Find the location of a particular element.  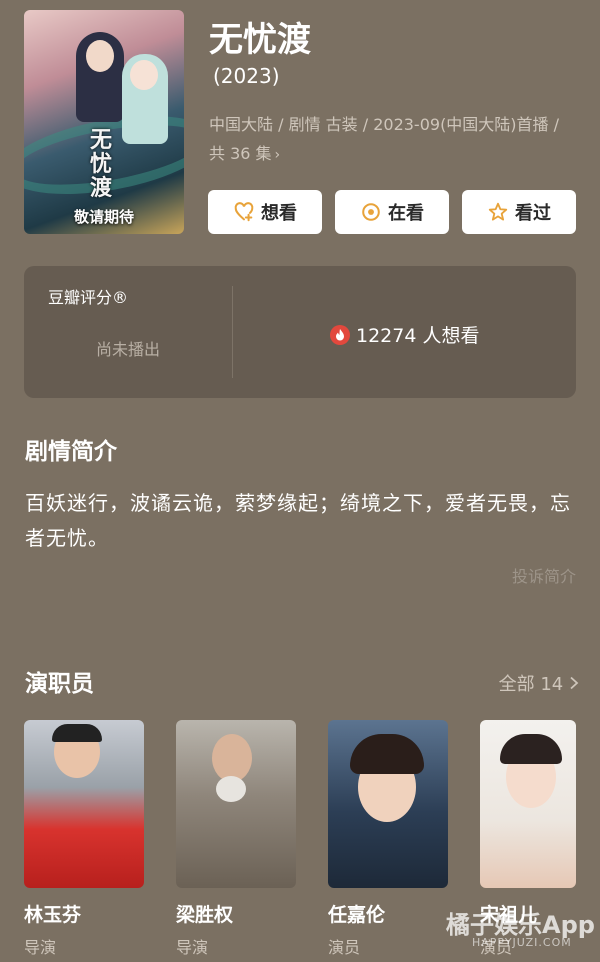

cast-member: 任嘉伦 演员 is located at coordinates (388, 839).